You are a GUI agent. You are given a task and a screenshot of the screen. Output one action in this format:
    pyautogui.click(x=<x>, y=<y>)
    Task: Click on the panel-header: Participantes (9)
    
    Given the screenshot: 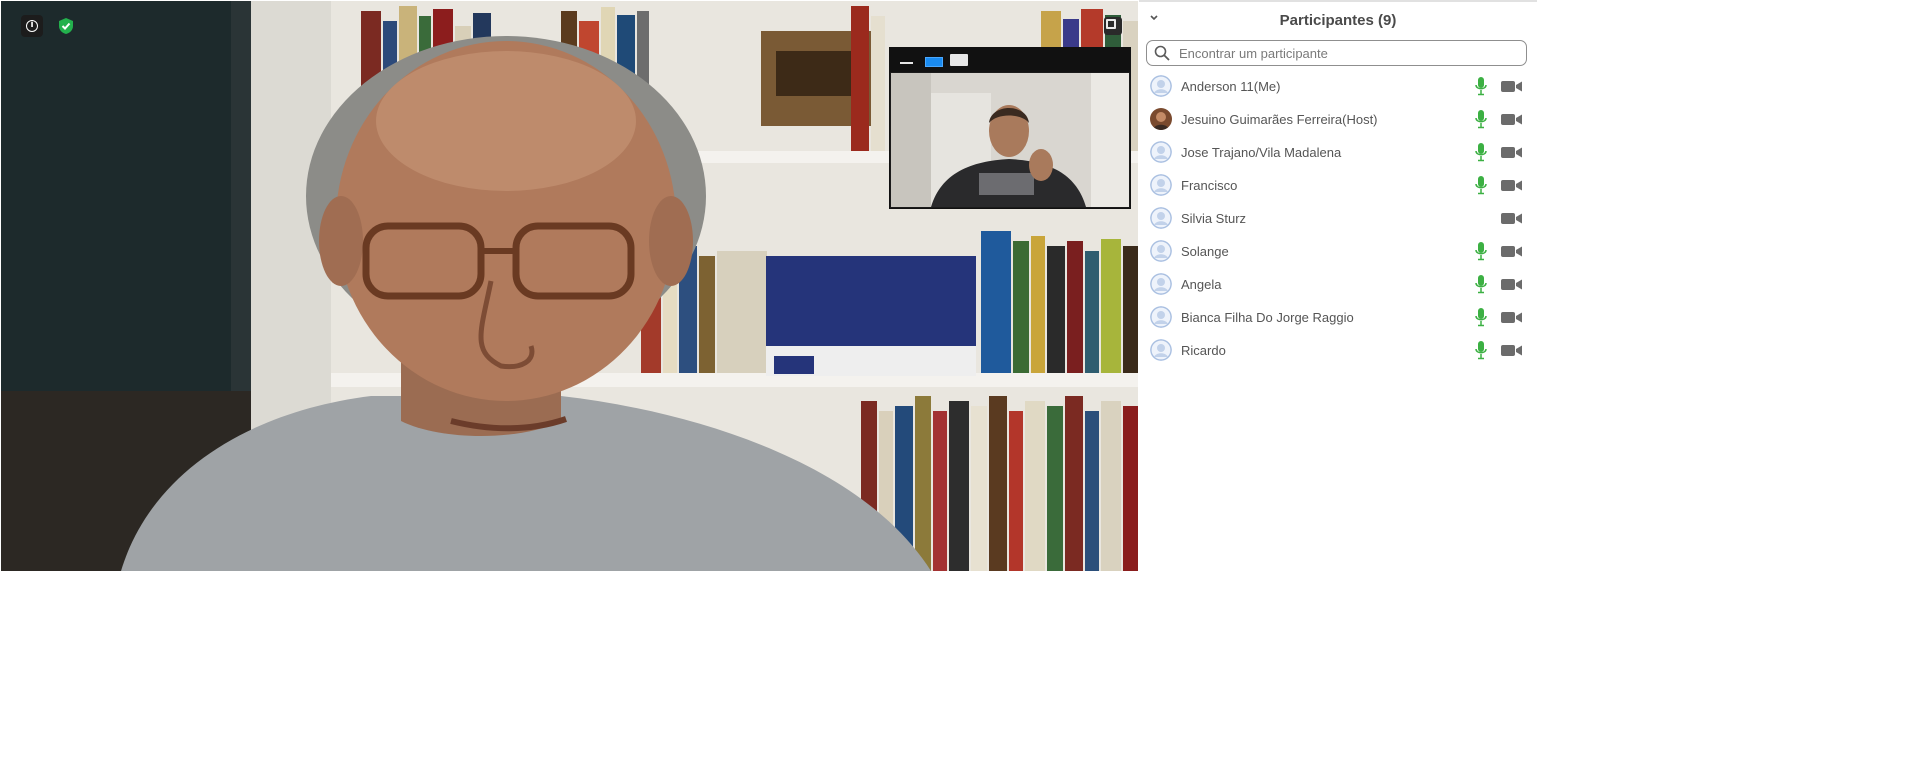 What is the action you would take?
    pyautogui.click(x=1338, y=21)
    